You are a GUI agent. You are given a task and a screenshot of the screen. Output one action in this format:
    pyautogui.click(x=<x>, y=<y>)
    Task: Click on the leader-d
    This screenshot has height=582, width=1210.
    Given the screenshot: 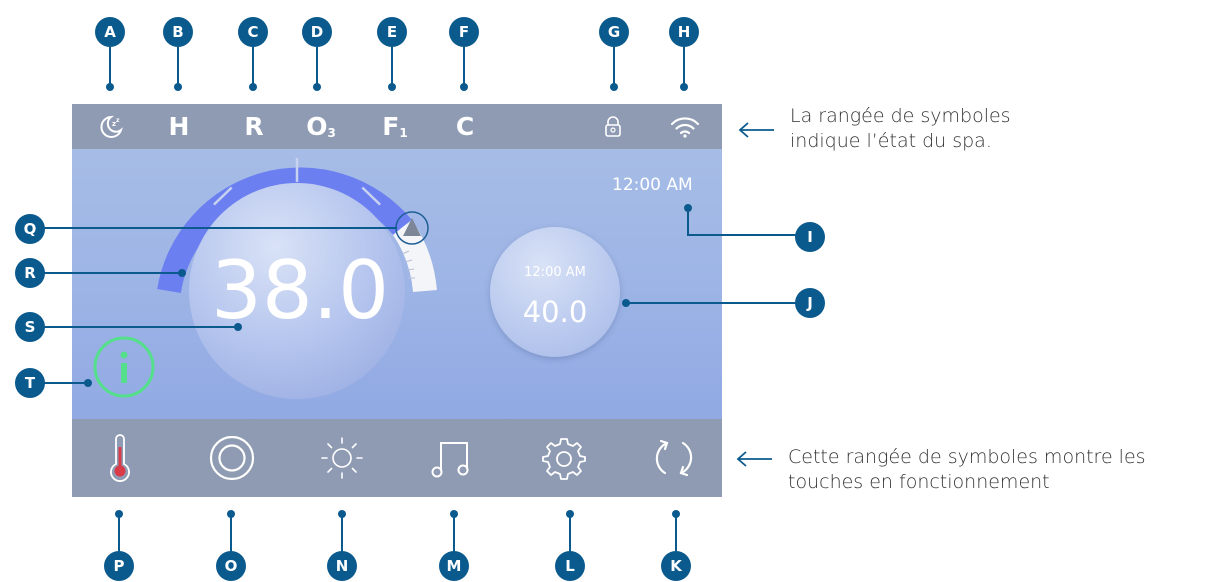 What is the action you would take?
    pyautogui.click(x=317, y=67)
    